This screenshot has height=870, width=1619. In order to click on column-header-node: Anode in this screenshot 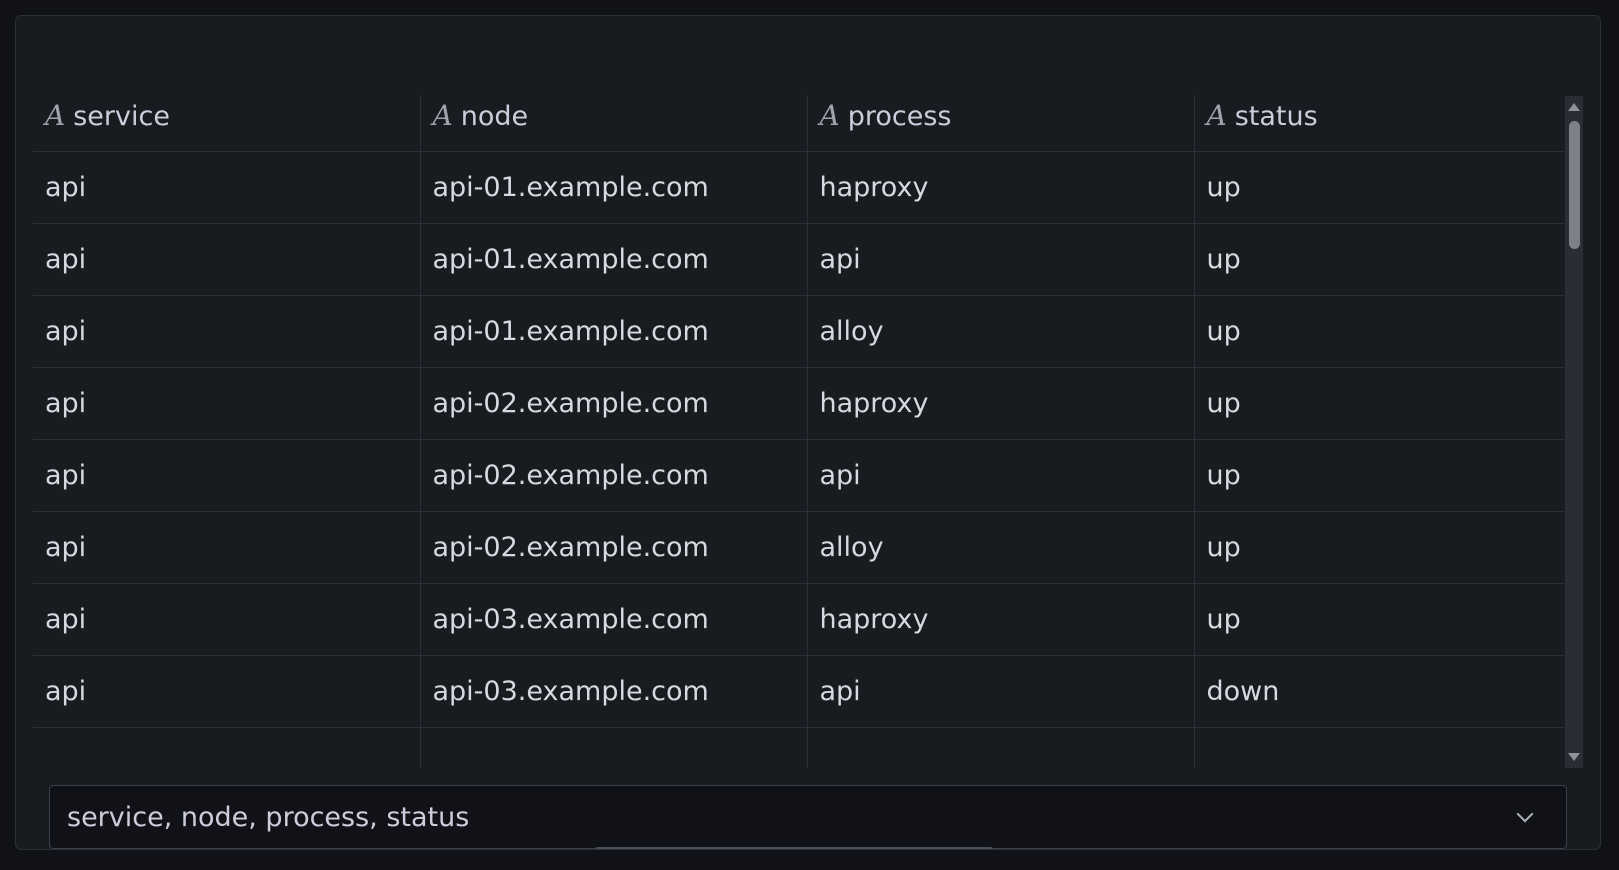, I will do `click(614, 123)`.